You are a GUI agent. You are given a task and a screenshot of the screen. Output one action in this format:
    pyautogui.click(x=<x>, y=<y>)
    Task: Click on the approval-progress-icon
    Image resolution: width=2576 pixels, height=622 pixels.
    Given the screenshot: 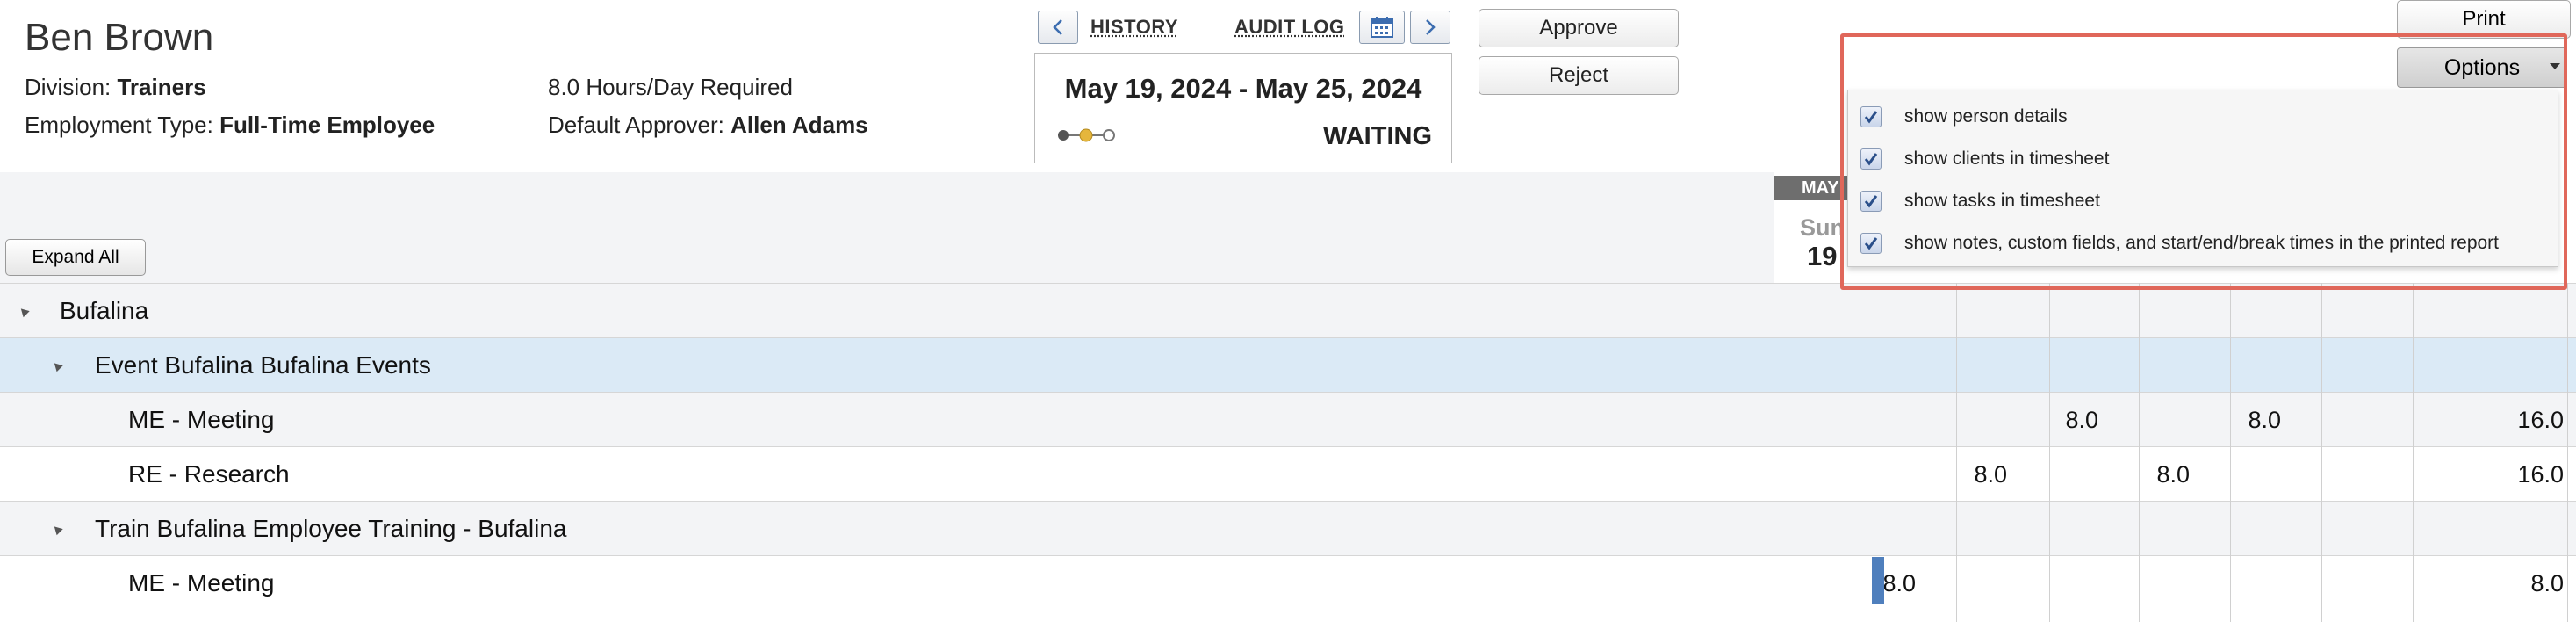 What is the action you would take?
    pyautogui.click(x=1086, y=135)
    